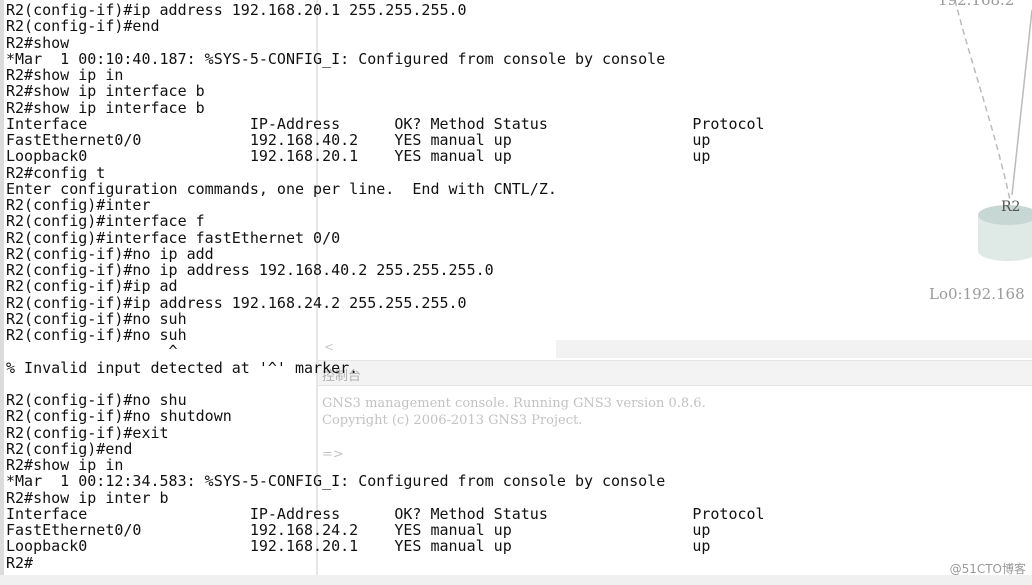 This screenshot has height=585, width=1032. Describe the element at coordinates (977, 294) in the screenshot. I see `loopback-label: Lo0:192.168` at that location.